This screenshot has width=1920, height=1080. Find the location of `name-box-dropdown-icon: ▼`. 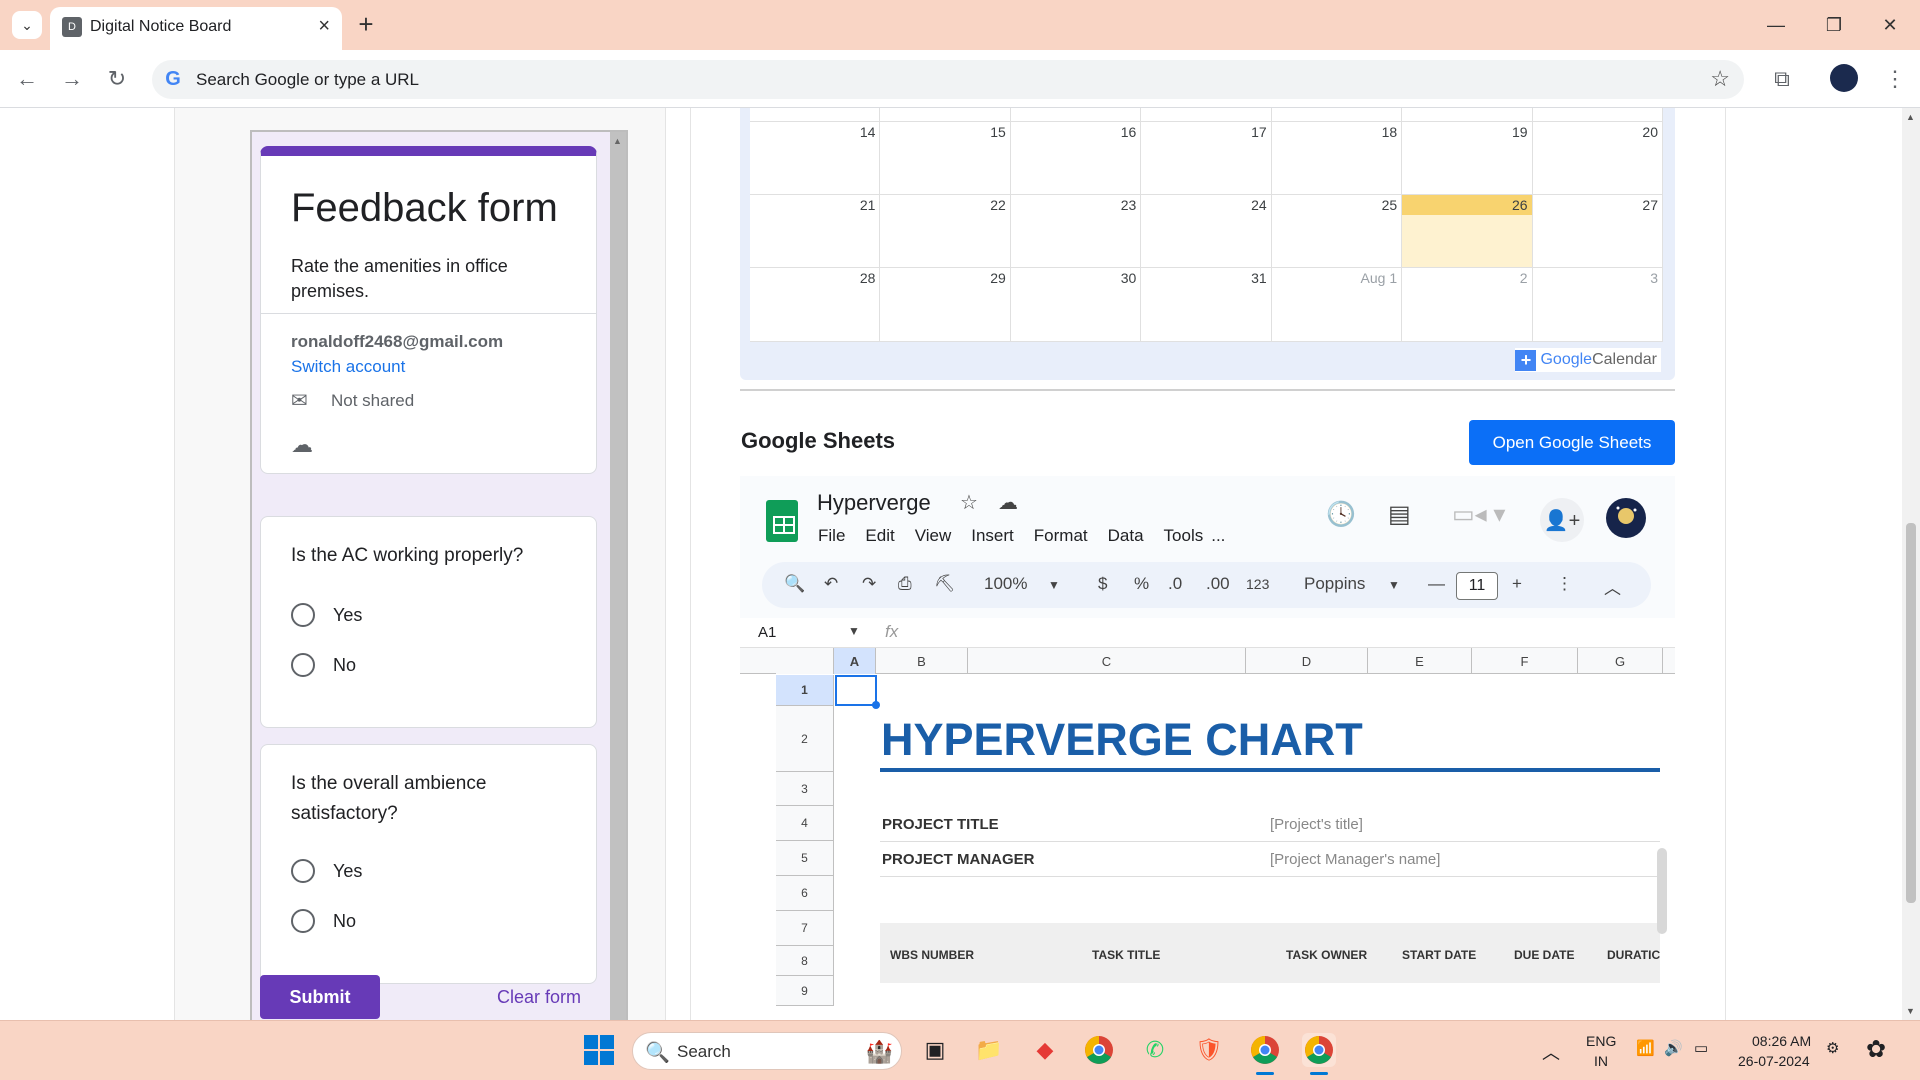

name-box-dropdown-icon: ▼ is located at coordinates (854, 631).